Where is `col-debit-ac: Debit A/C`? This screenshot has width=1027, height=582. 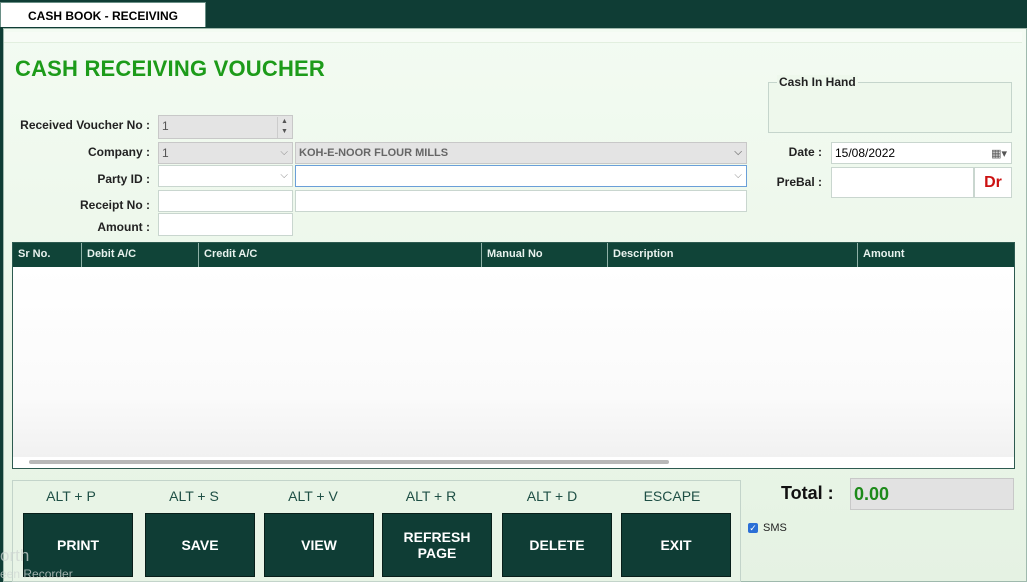
col-debit-ac: Debit A/C is located at coordinates (139, 255).